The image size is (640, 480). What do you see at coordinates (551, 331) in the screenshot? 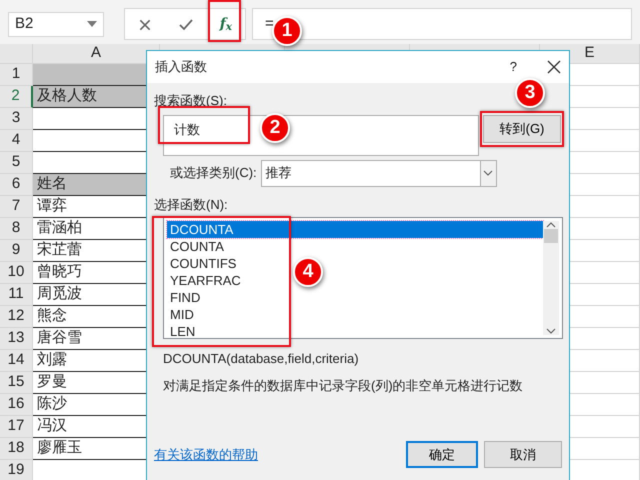
I see `scroll-down-icon` at bounding box center [551, 331].